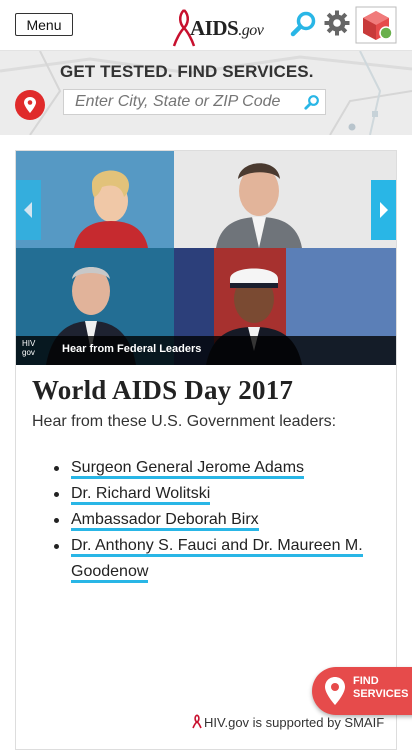  What do you see at coordinates (211, 494) in the screenshot?
I see `list-item: Dr. Richard Wolitski` at bounding box center [211, 494].